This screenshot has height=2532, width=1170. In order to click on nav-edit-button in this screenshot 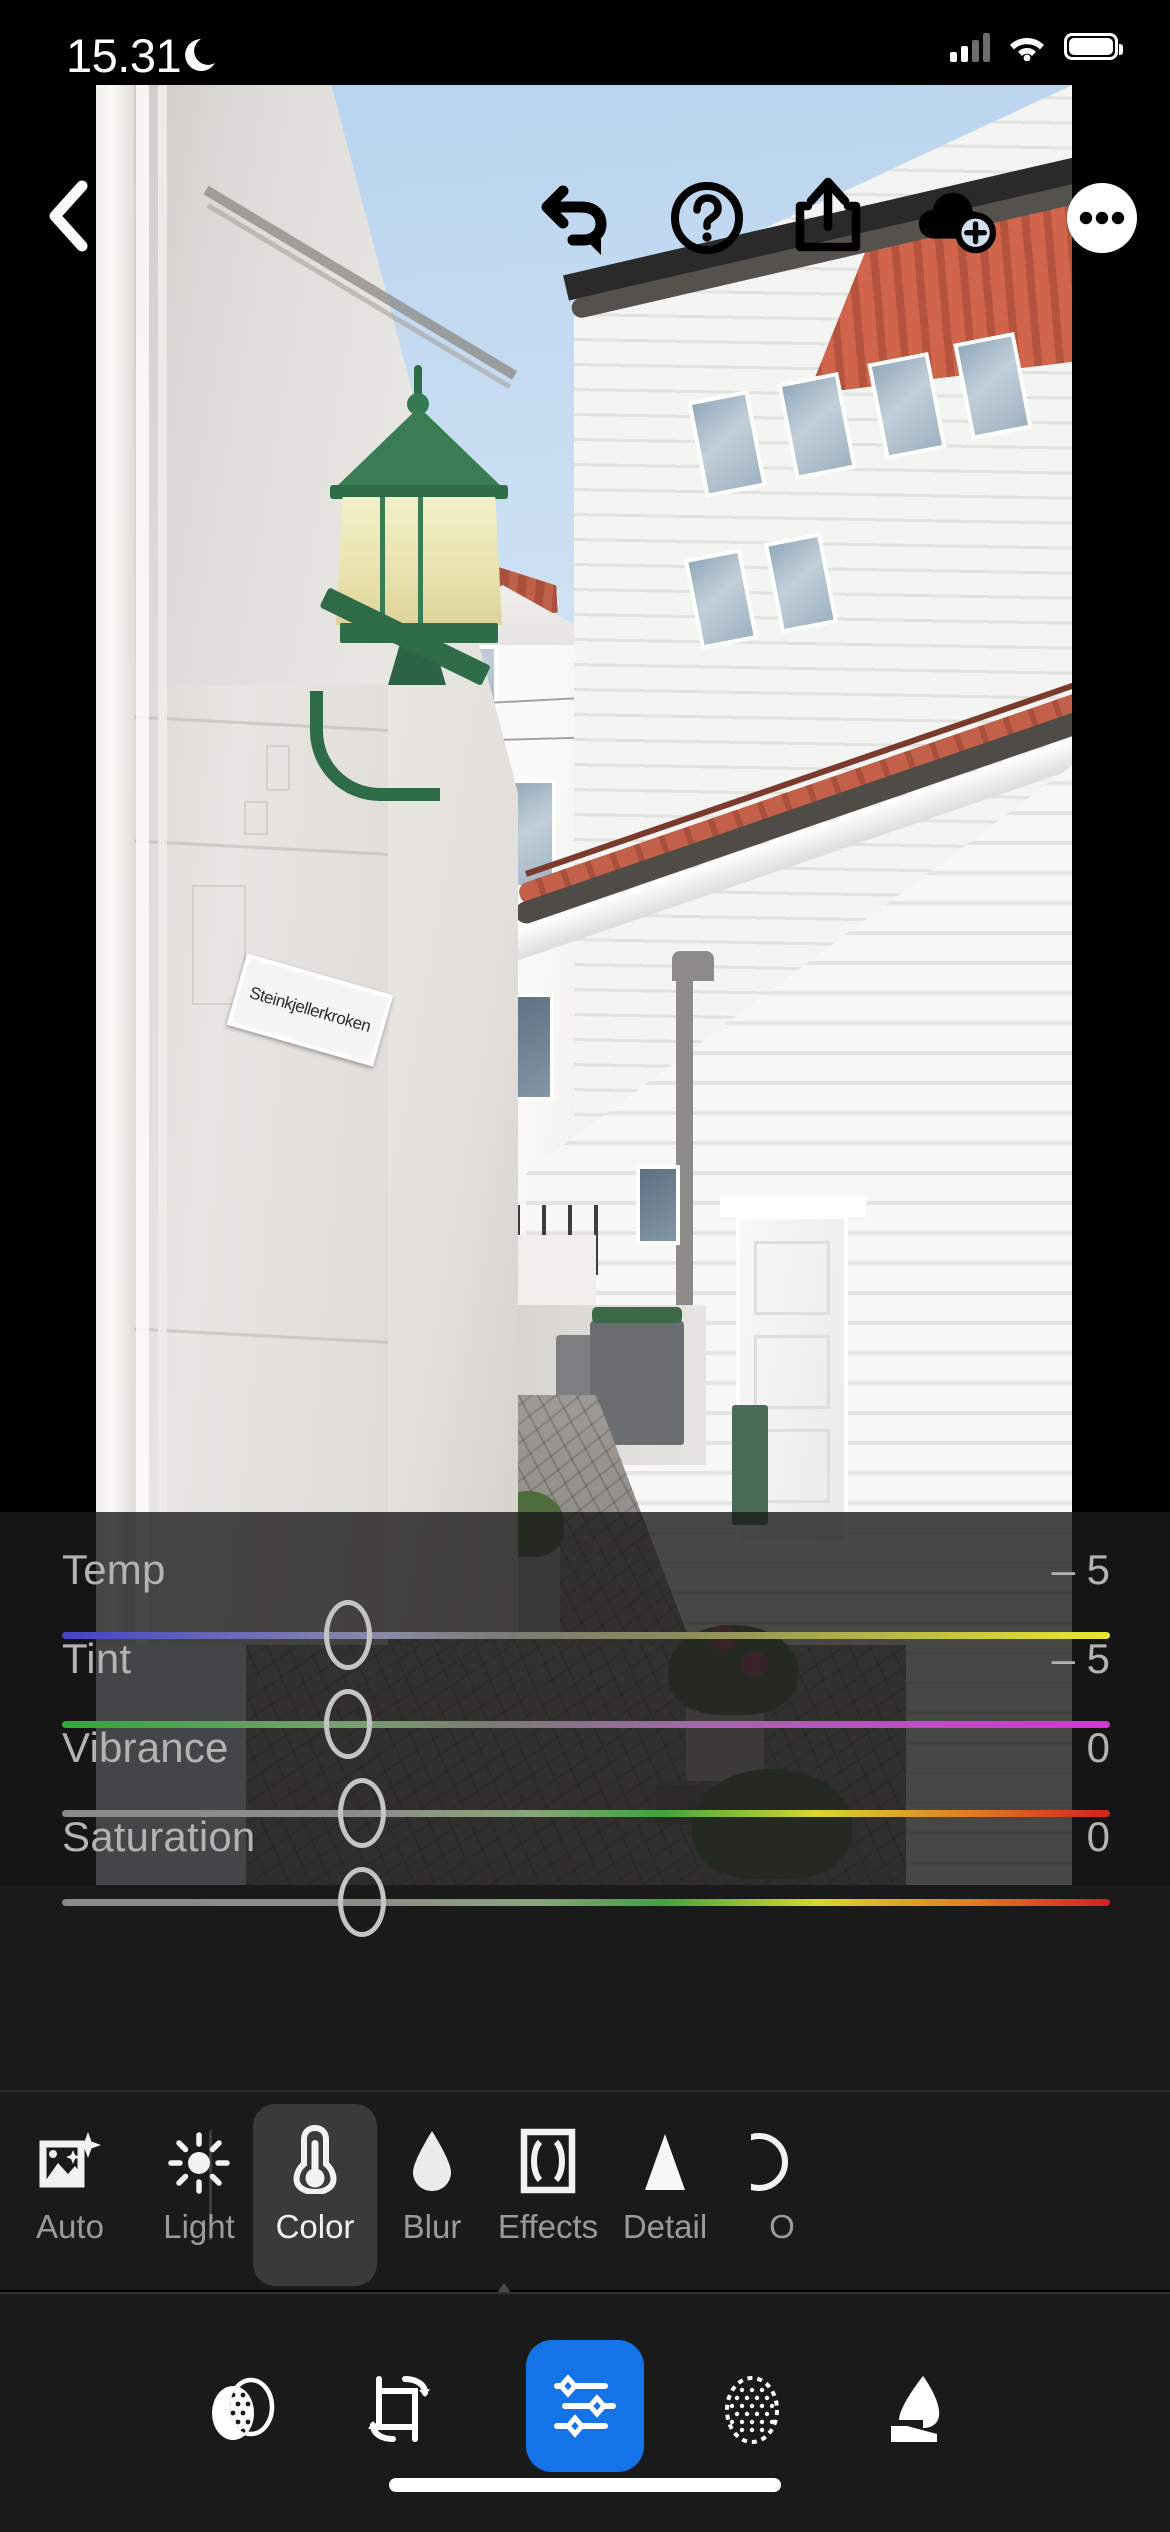, I will do `click(585, 2406)`.